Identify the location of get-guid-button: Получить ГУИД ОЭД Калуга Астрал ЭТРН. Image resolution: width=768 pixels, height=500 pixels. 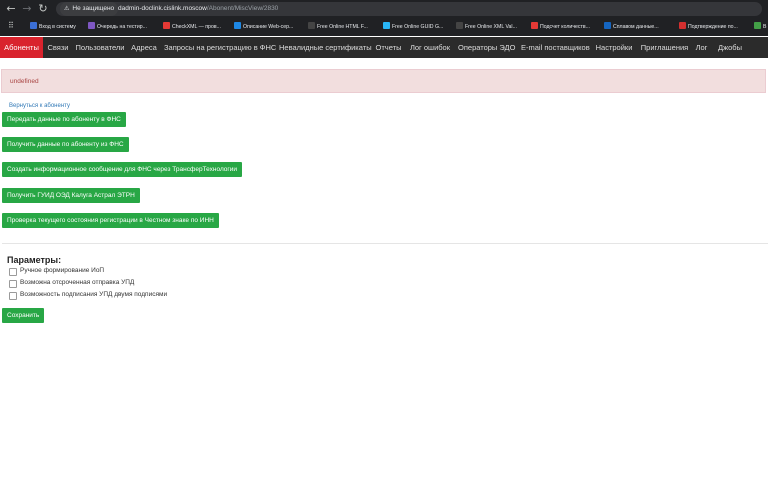
(71, 195).